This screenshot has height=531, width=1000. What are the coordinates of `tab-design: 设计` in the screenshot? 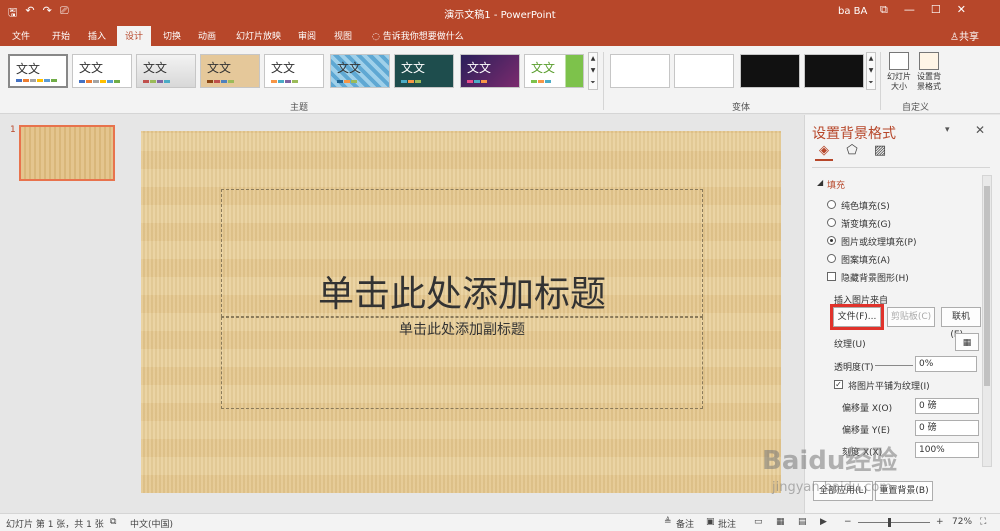 It's located at (134, 36).